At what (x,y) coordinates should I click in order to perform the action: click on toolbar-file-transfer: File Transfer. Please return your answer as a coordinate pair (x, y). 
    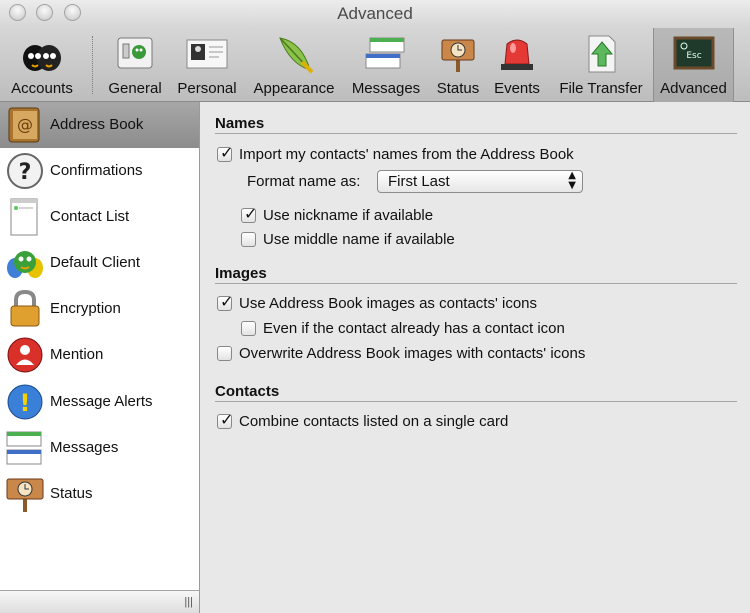
    Looking at the image, I should click on (601, 65).